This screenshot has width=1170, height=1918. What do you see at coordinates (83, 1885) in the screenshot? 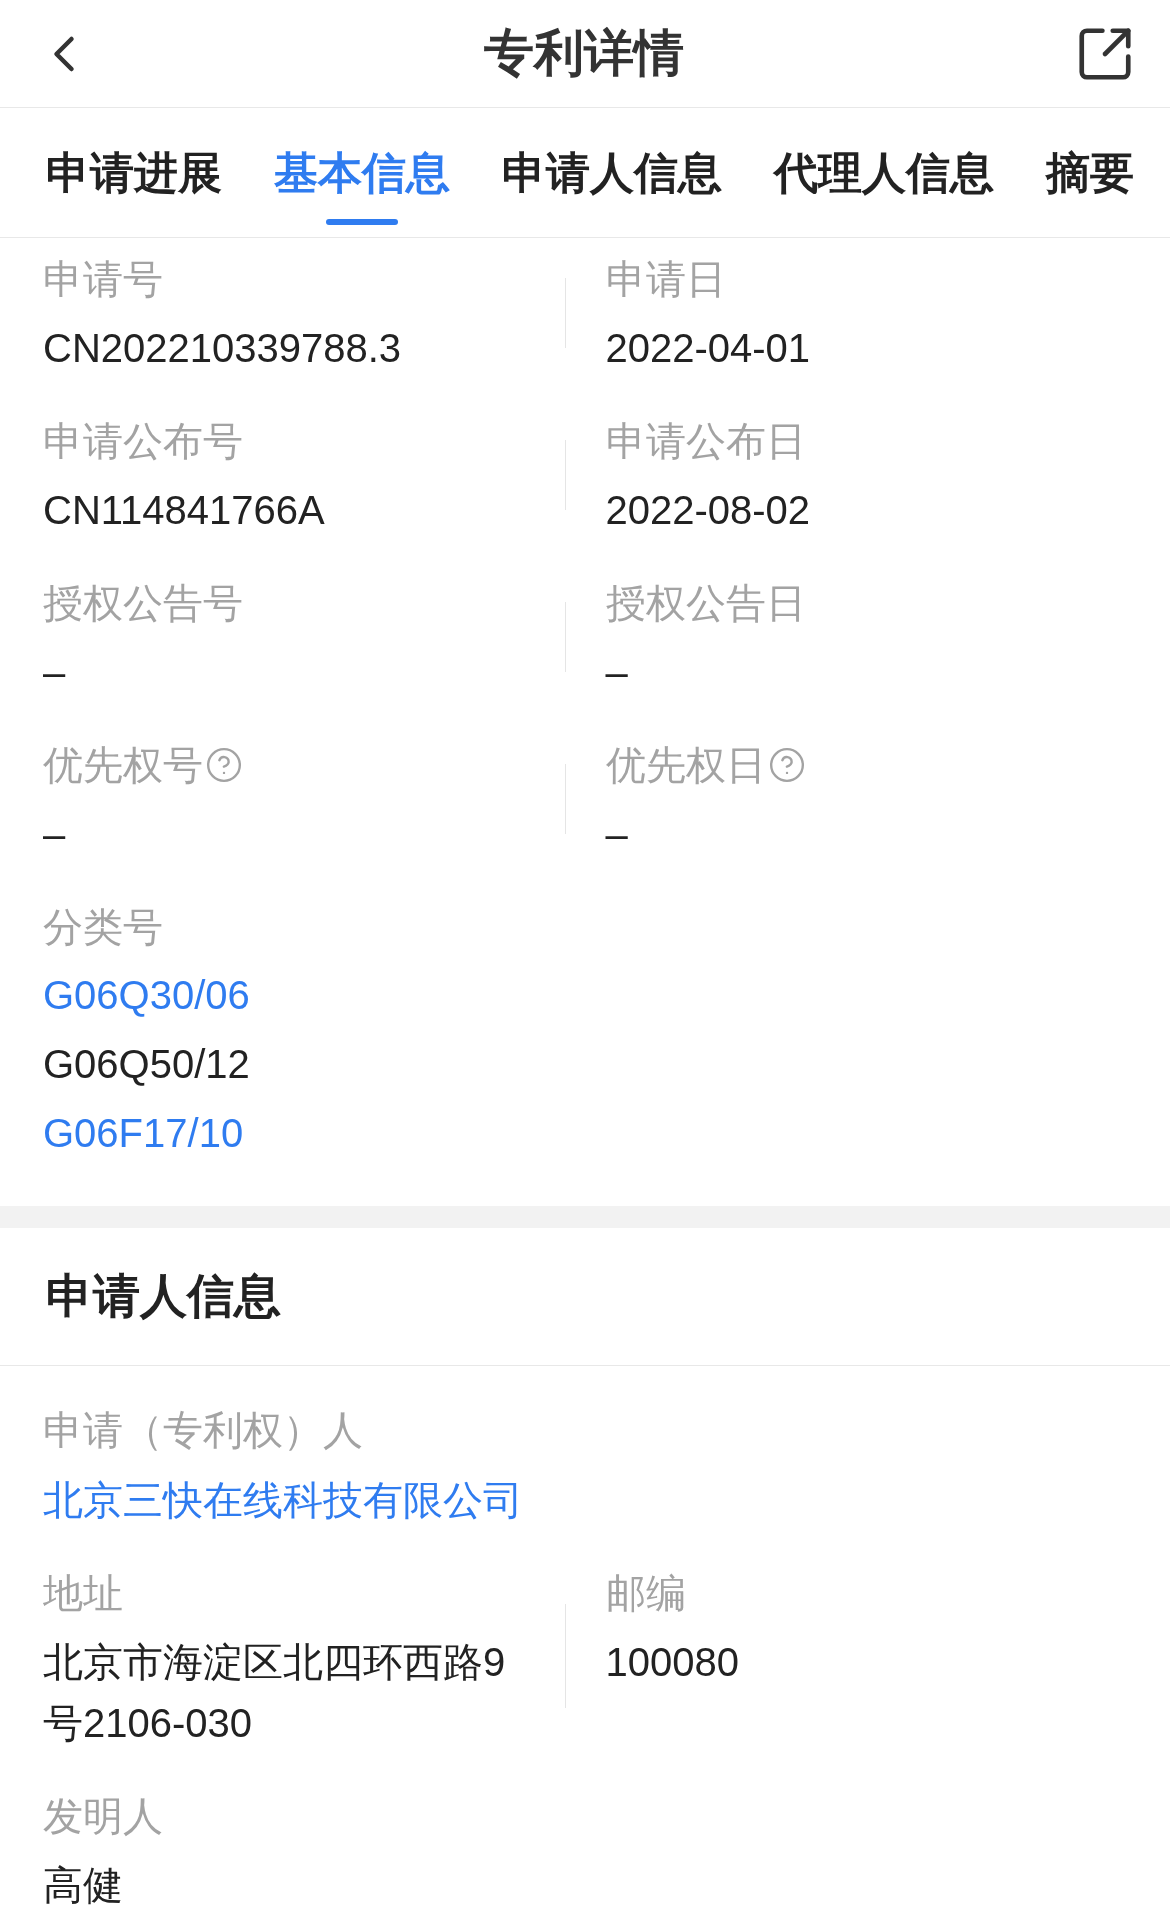
I see `field-value: 高健` at bounding box center [83, 1885].